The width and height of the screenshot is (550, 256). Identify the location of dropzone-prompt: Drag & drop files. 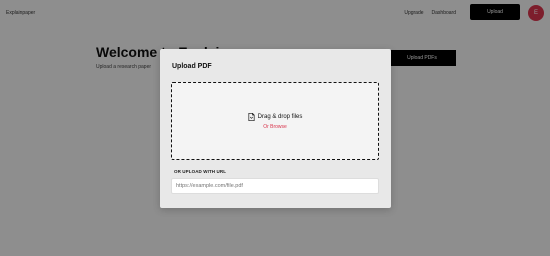
(275, 117).